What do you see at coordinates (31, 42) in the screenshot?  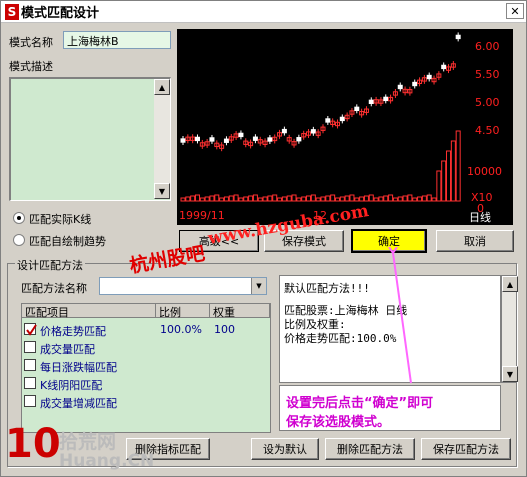 I see `mode-name-label: 模式名称` at bounding box center [31, 42].